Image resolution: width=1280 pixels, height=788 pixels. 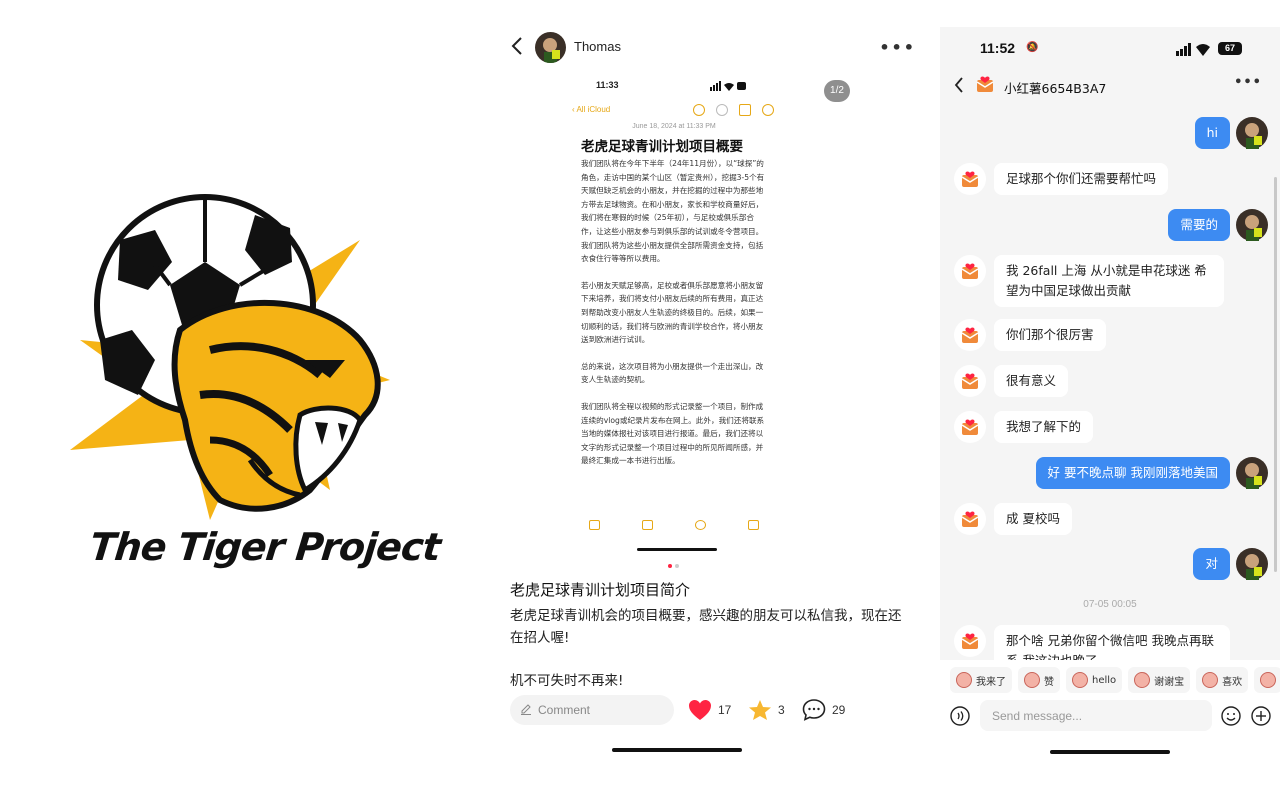 What do you see at coordinates (760, 710) in the screenshot?
I see `star-icon` at bounding box center [760, 710].